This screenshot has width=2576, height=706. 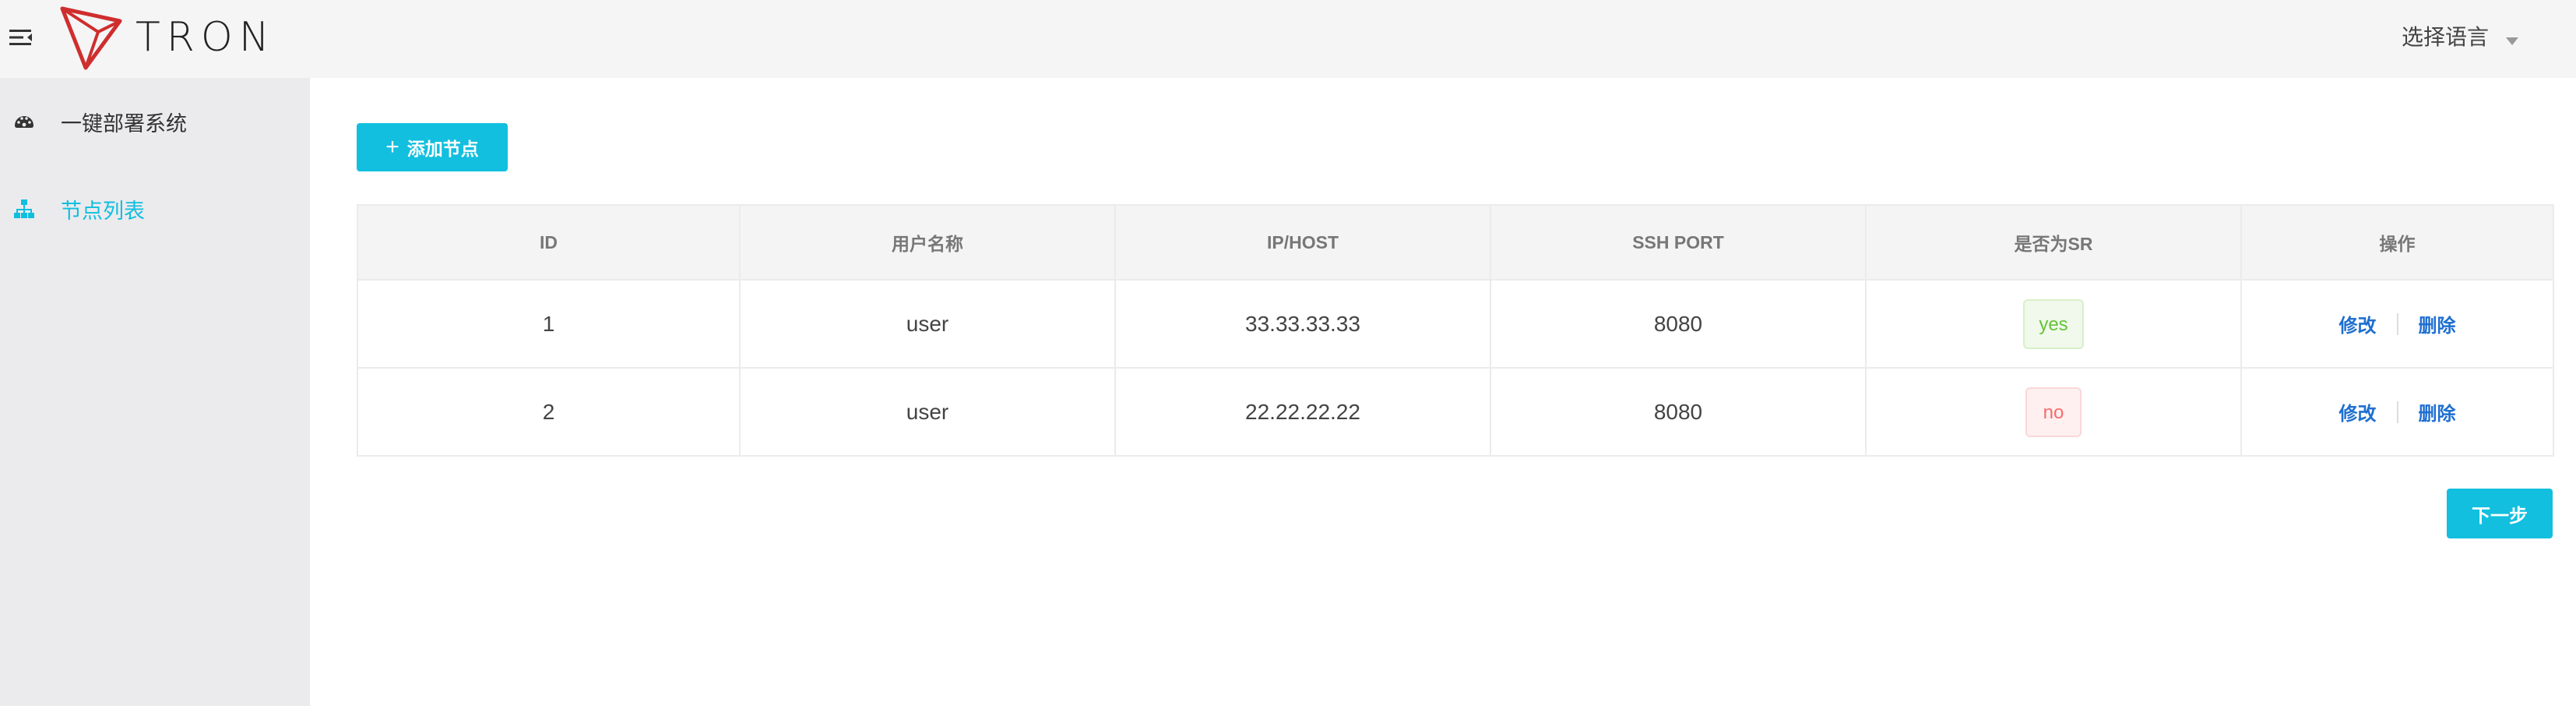 What do you see at coordinates (205, 37) in the screenshot?
I see `logo-text: TRON` at bounding box center [205, 37].